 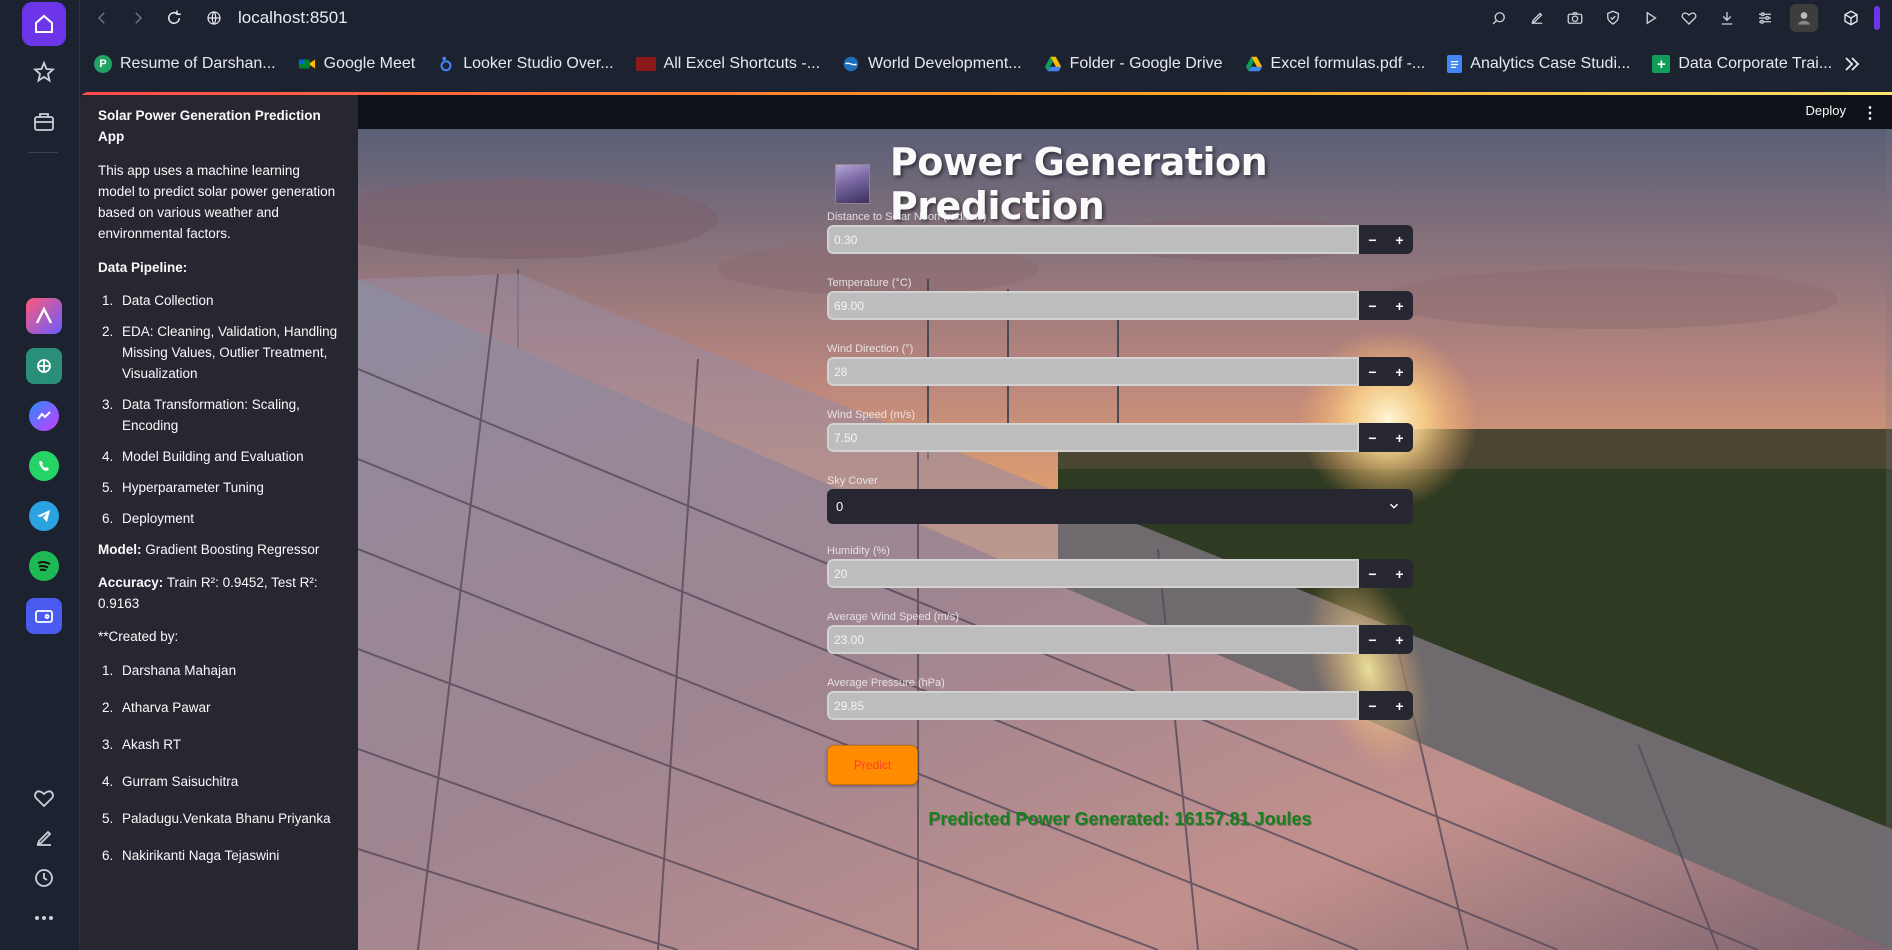 I want to click on model-info: Model: Gradient Boosting Regressor, so click(x=209, y=549).